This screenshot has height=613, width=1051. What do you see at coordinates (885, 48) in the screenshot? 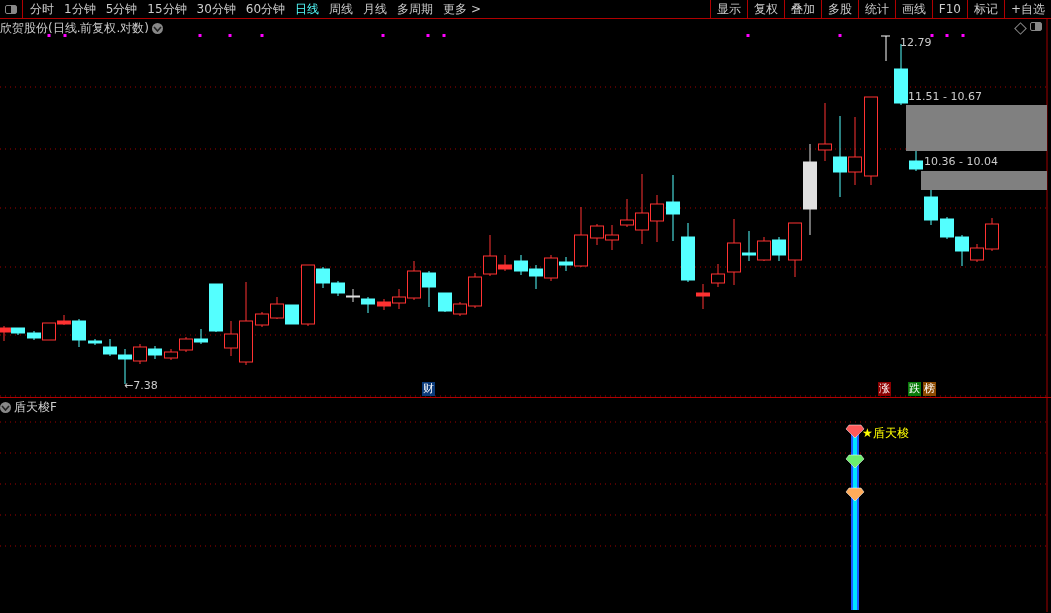
I see `high-marker-drawing` at bounding box center [885, 48].